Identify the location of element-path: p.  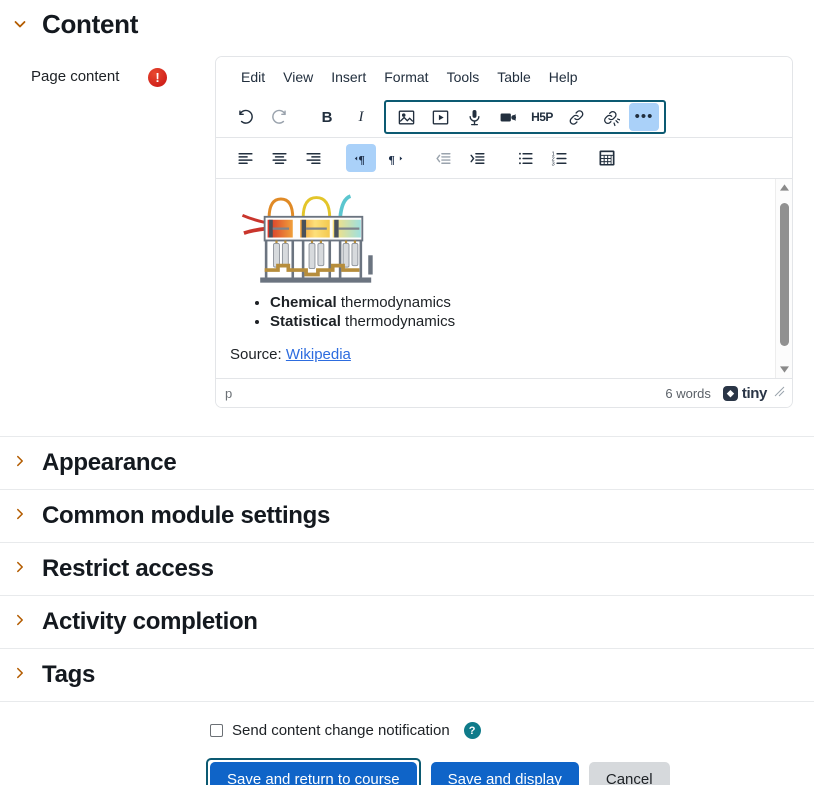
(445, 393).